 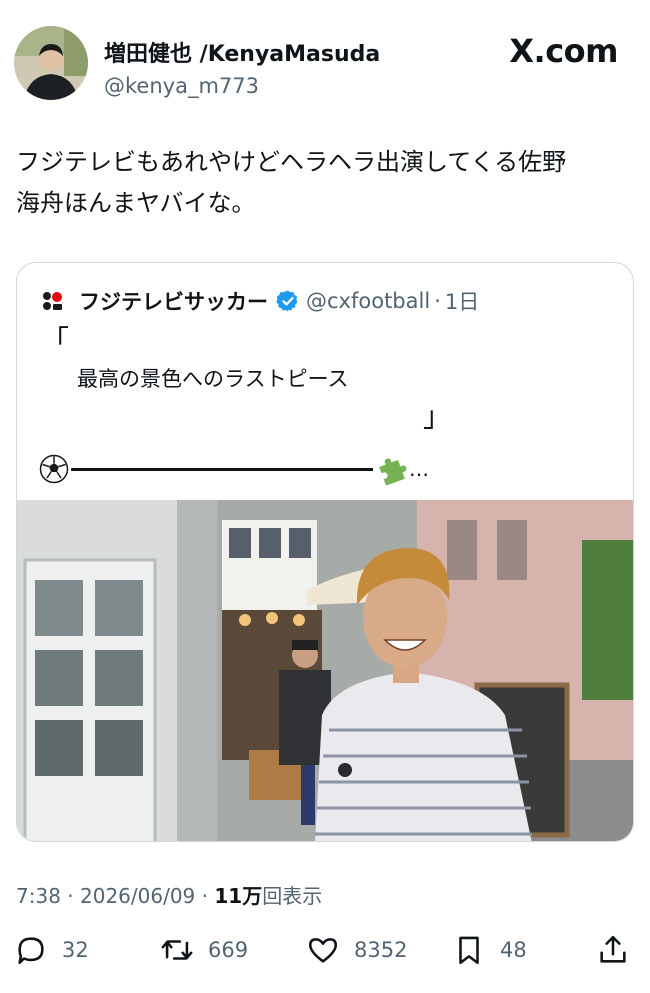 I want to click on tweet-header: 増田健也 /KenyaMasuda @kenya_m773 X.com, so click(x=325, y=66).